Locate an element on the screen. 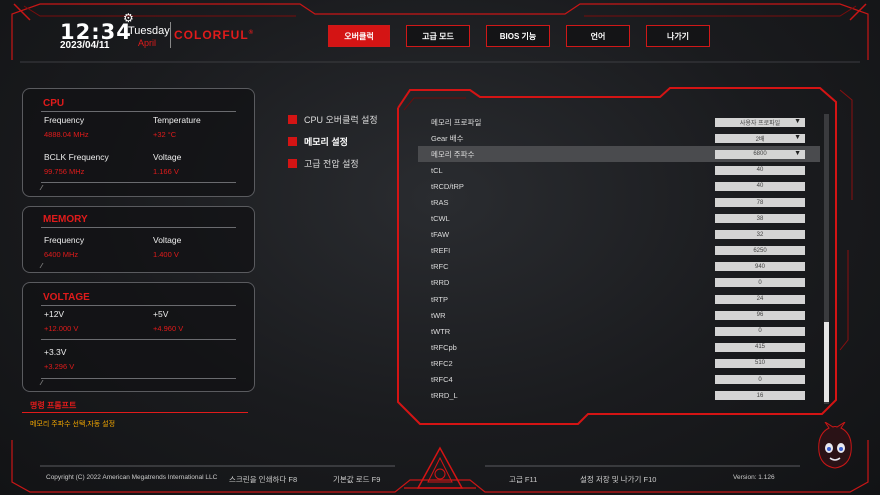  setting-label: tFAW is located at coordinates (440, 235).